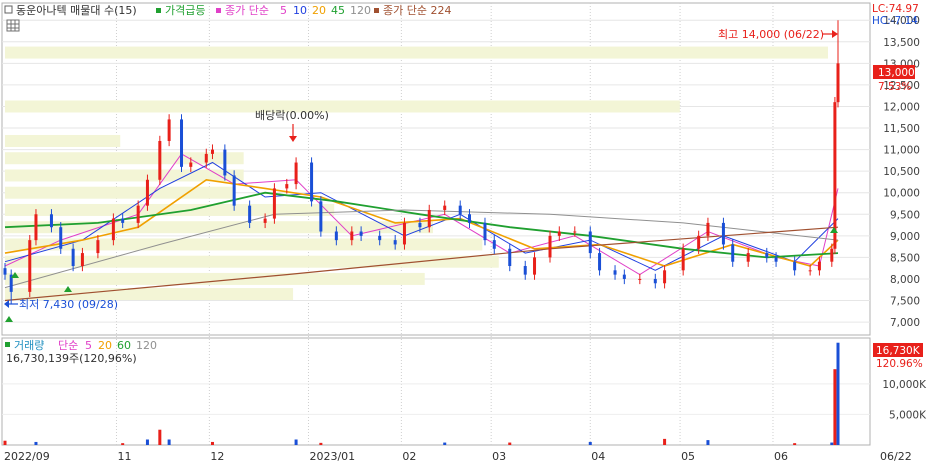 Image resolution: width=936 pixels, height=467 pixels. What do you see at coordinates (185, 10) in the screenshot?
I see `price-rise-label: 가격급등` at bounding box center [185, 10].